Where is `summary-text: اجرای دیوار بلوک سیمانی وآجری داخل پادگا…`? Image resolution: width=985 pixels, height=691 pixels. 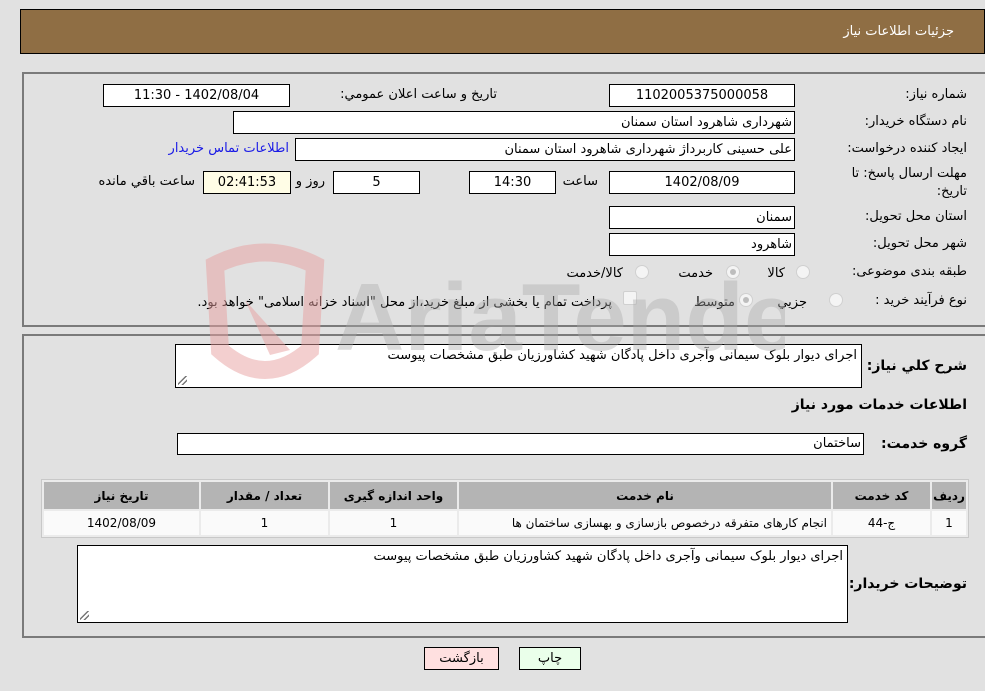
summary-text: اجرای دیوار بلوک سیمانی وآجری داخل پادگا… is located at coordinates (622, 355).